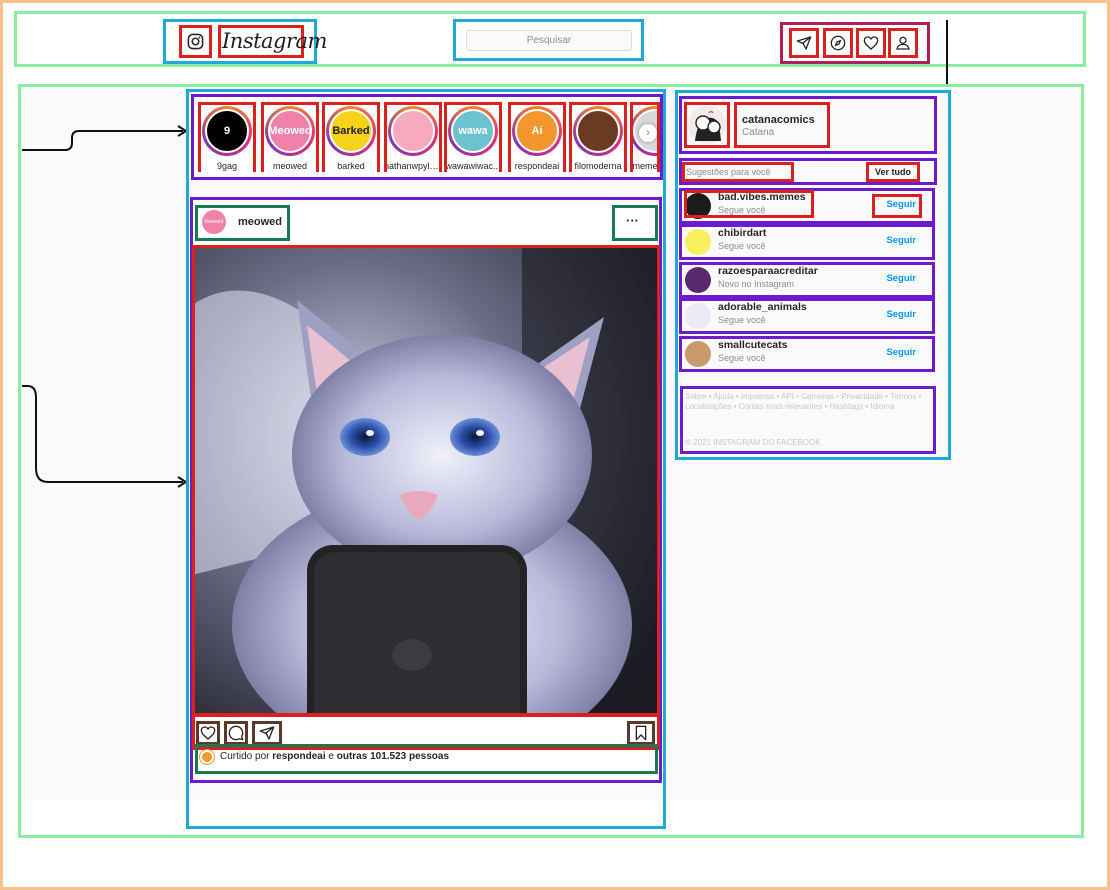  I want to click on suggestion-row: chibirdart Segue você Seguir, so click(807, 242).